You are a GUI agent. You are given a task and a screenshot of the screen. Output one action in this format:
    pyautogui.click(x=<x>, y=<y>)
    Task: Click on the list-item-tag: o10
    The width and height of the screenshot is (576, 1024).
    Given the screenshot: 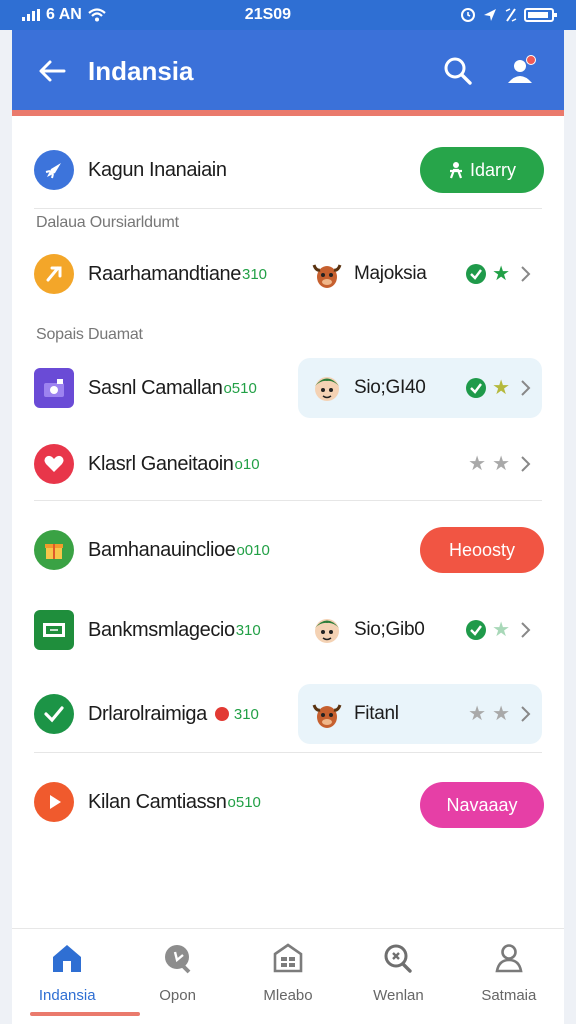 What is the action you would take?
    pyautogui.click(x=247, y=464)
    